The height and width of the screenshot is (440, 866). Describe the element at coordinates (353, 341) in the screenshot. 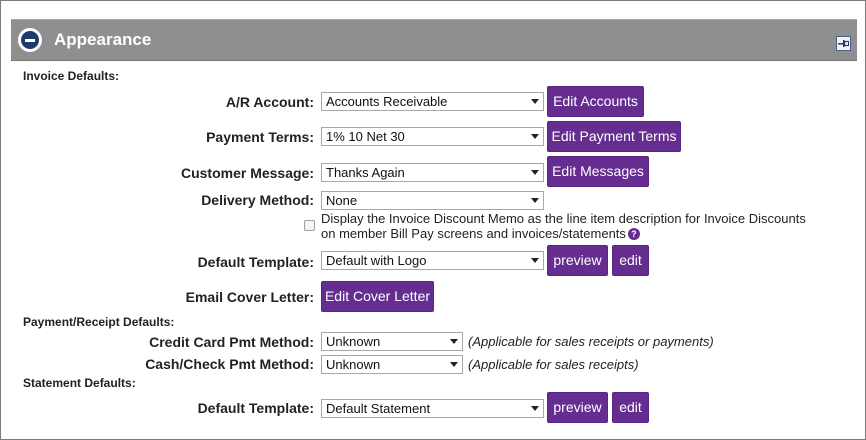

I see `credit-card-pmt-value: Unknown` at that location.